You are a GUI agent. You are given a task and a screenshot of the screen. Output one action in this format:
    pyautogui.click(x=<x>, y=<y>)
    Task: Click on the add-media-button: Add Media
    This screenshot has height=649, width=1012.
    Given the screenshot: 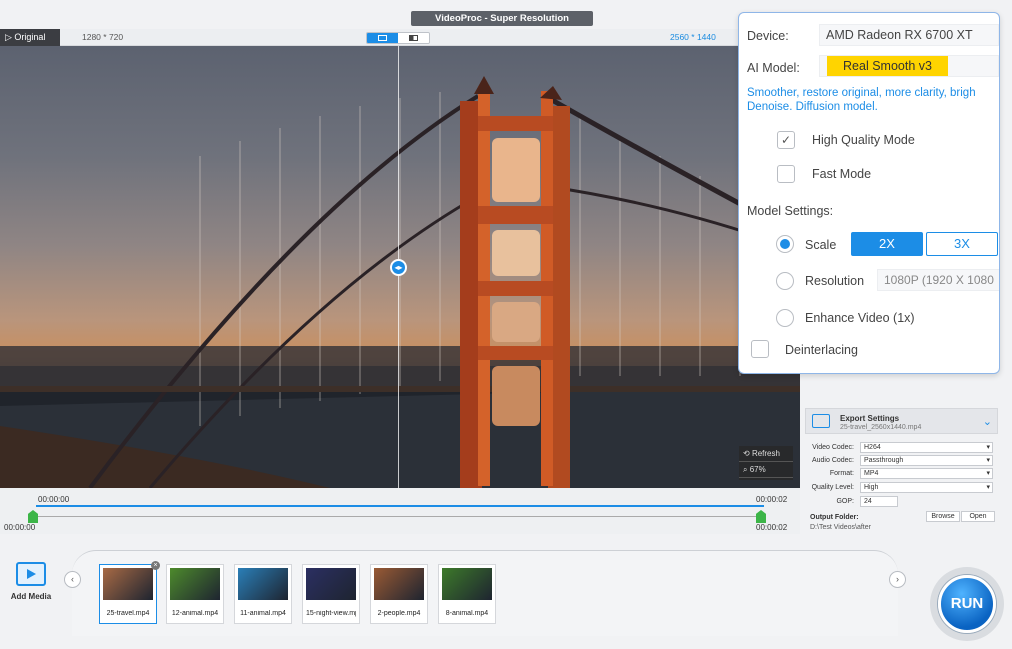 What is the action you would take?
    pyautogui.click(x=31, y=581)
    